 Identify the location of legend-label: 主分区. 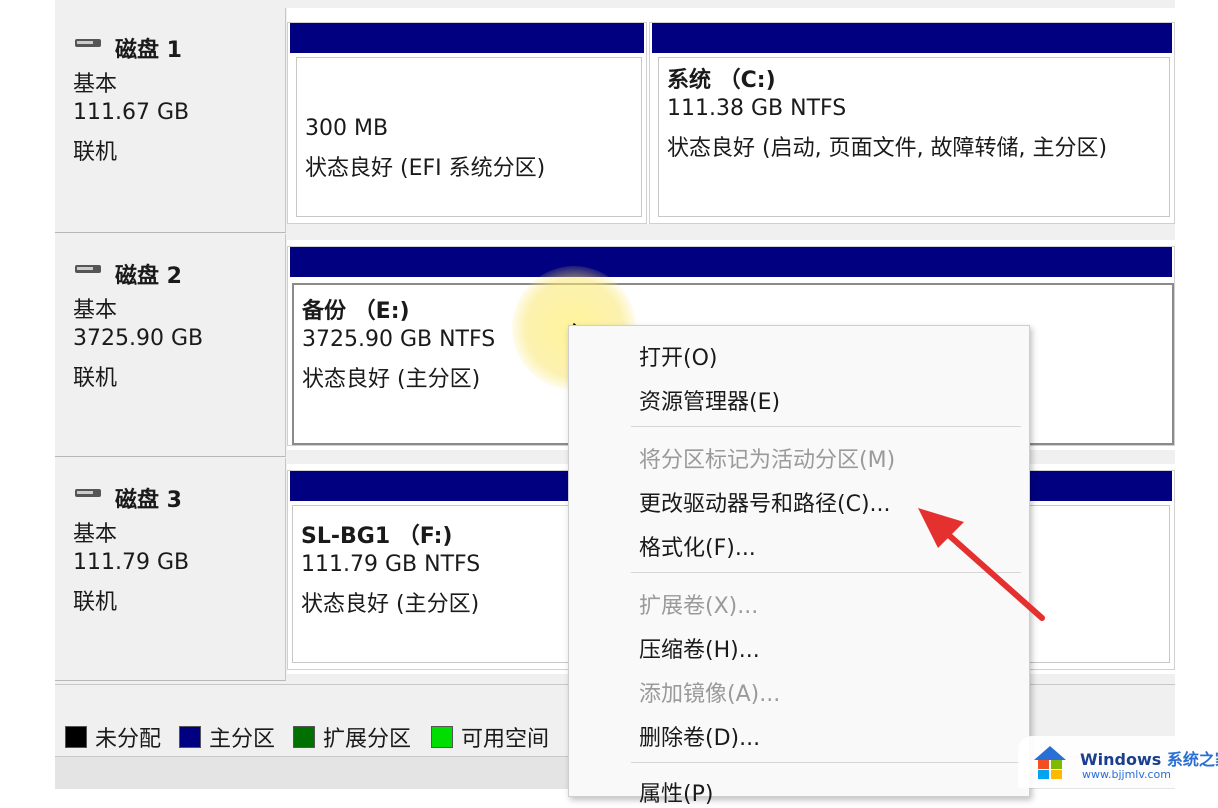
(242, 739).